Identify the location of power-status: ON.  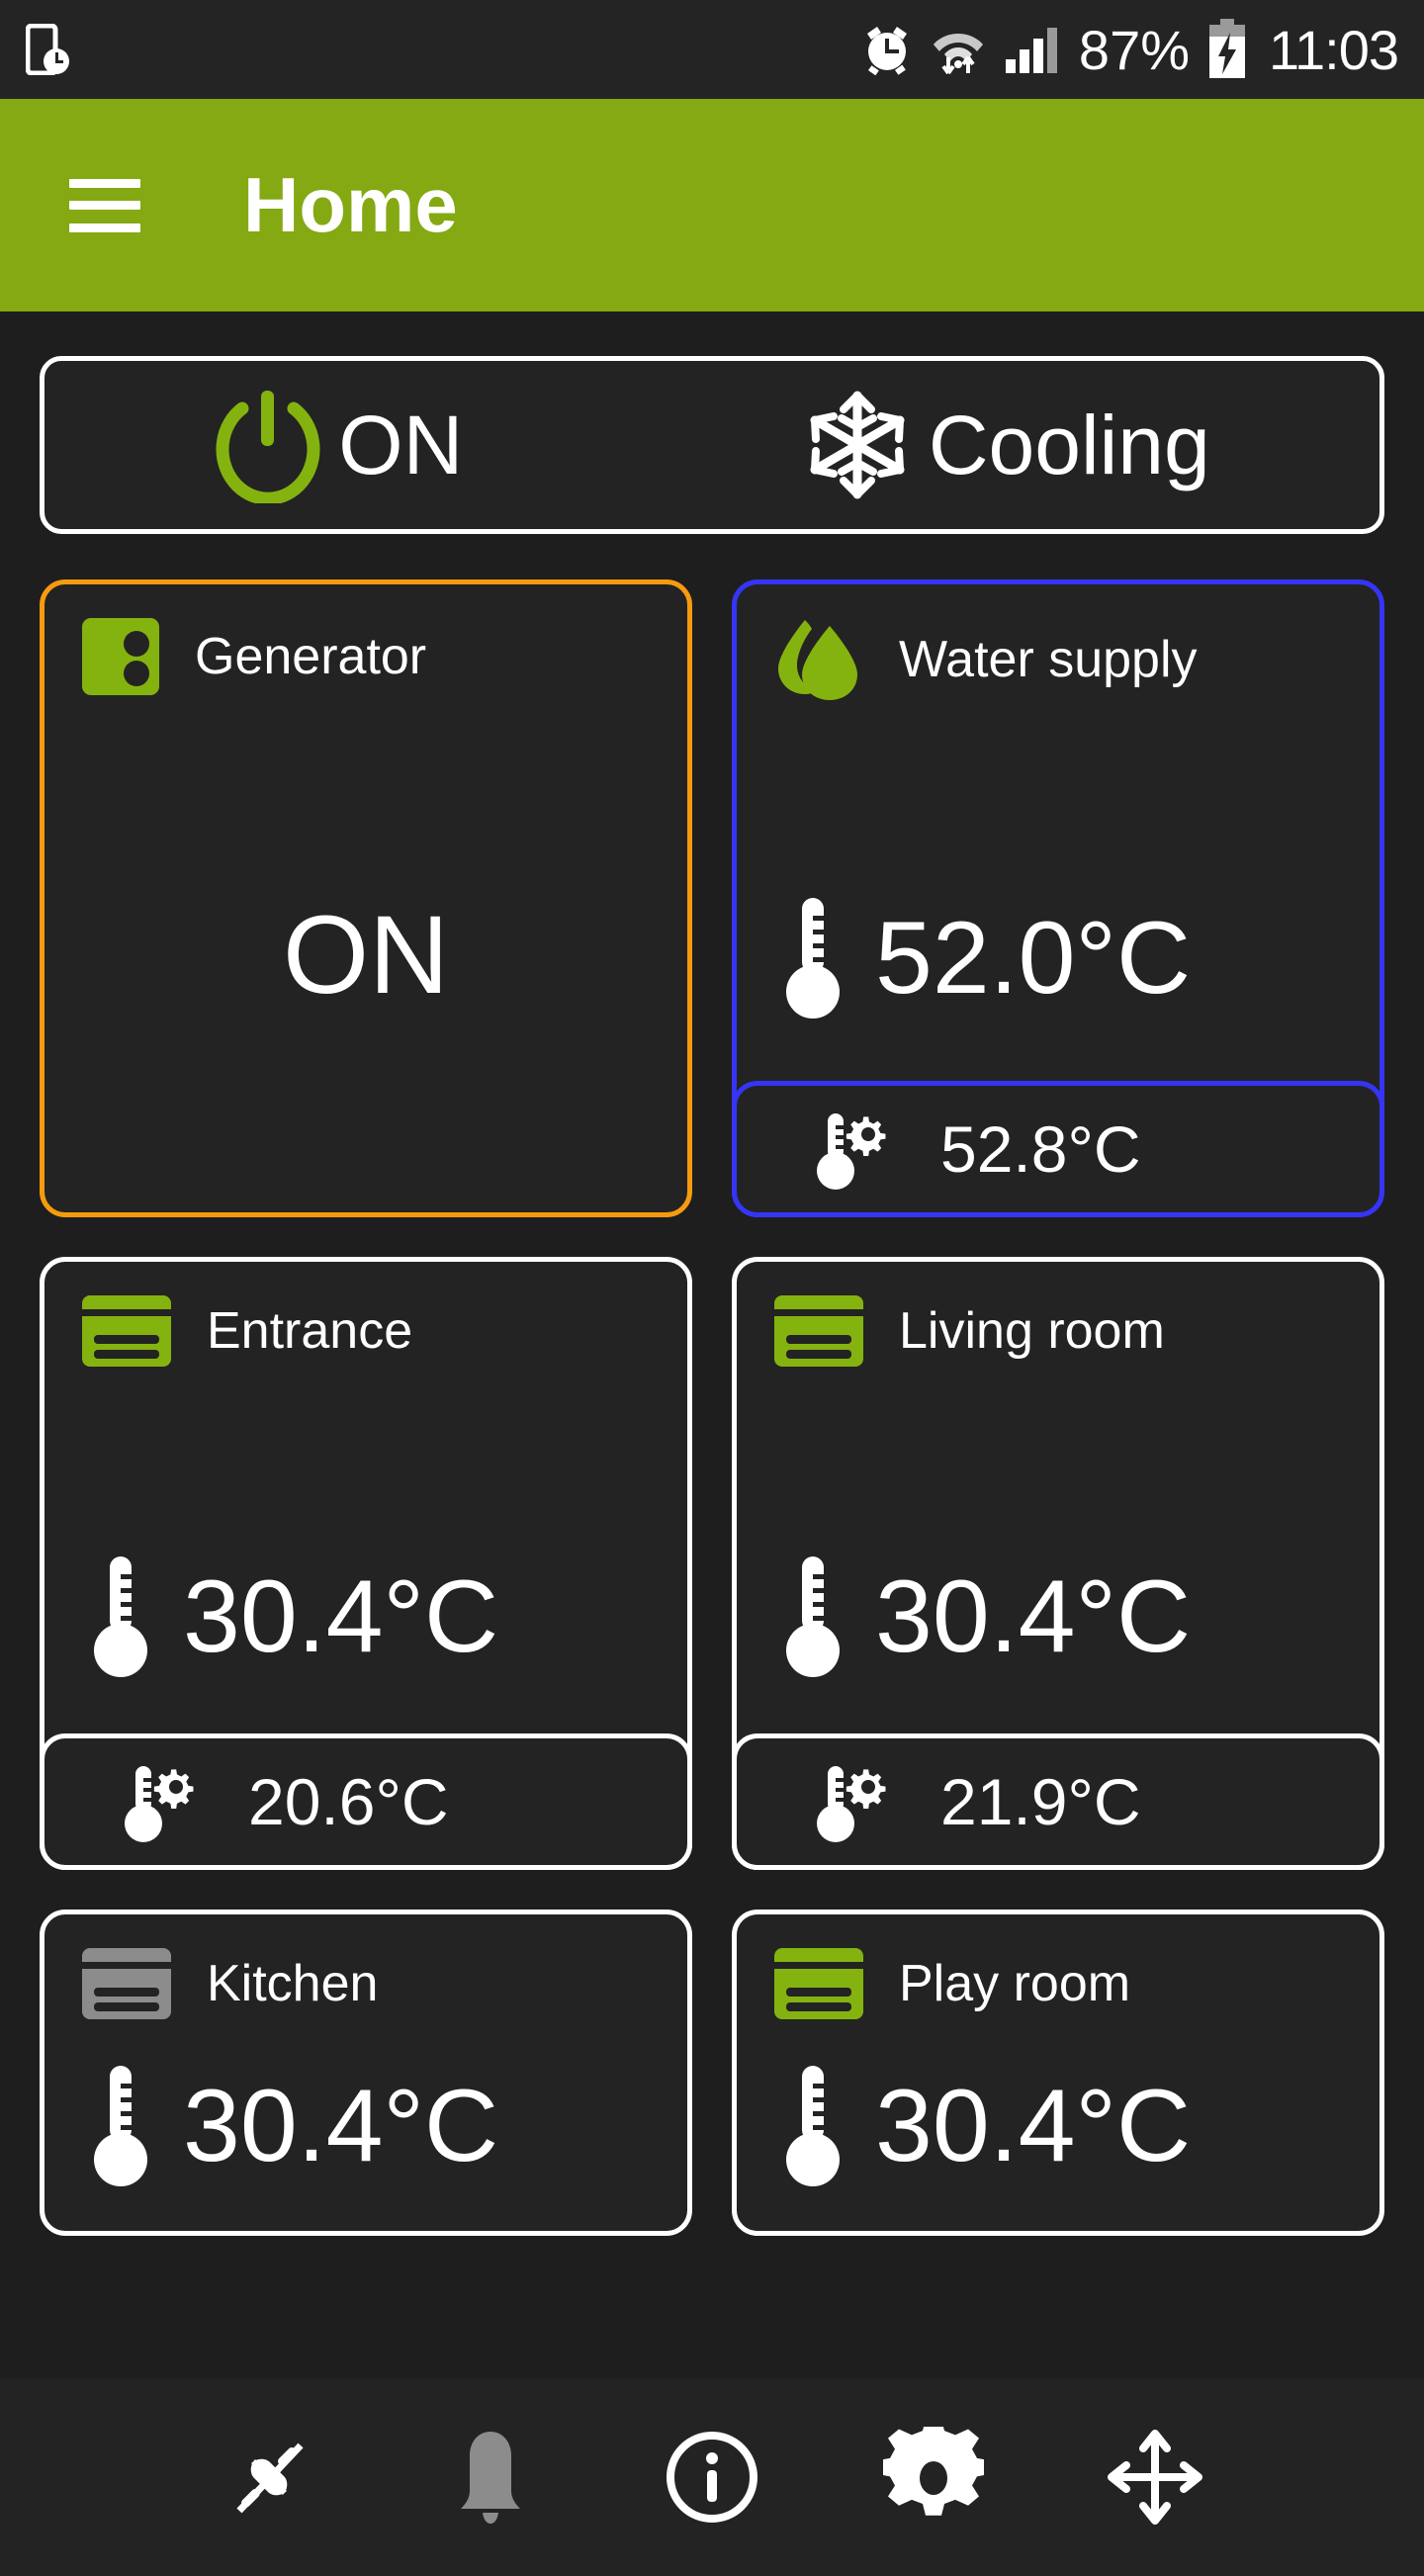
(338, 445).